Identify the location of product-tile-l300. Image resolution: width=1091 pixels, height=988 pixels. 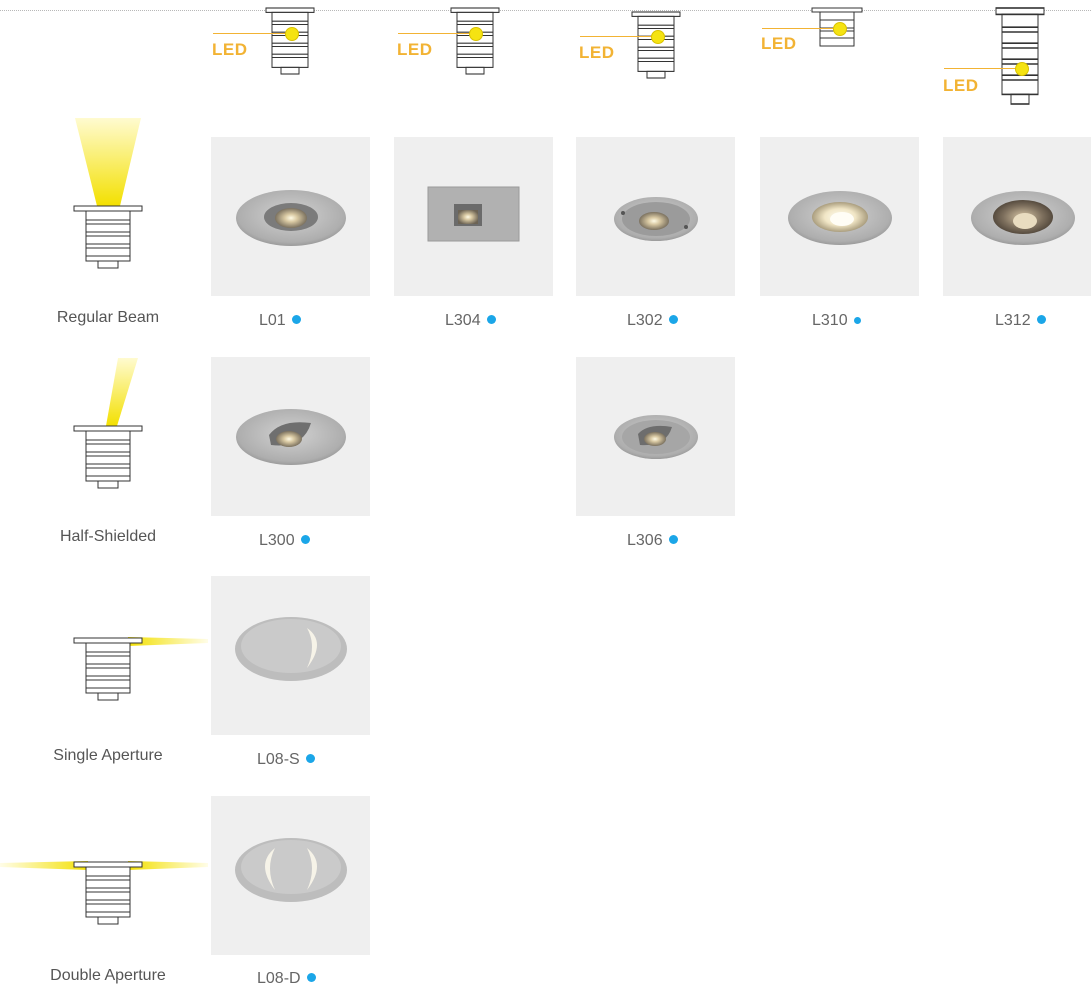
(290, 436).